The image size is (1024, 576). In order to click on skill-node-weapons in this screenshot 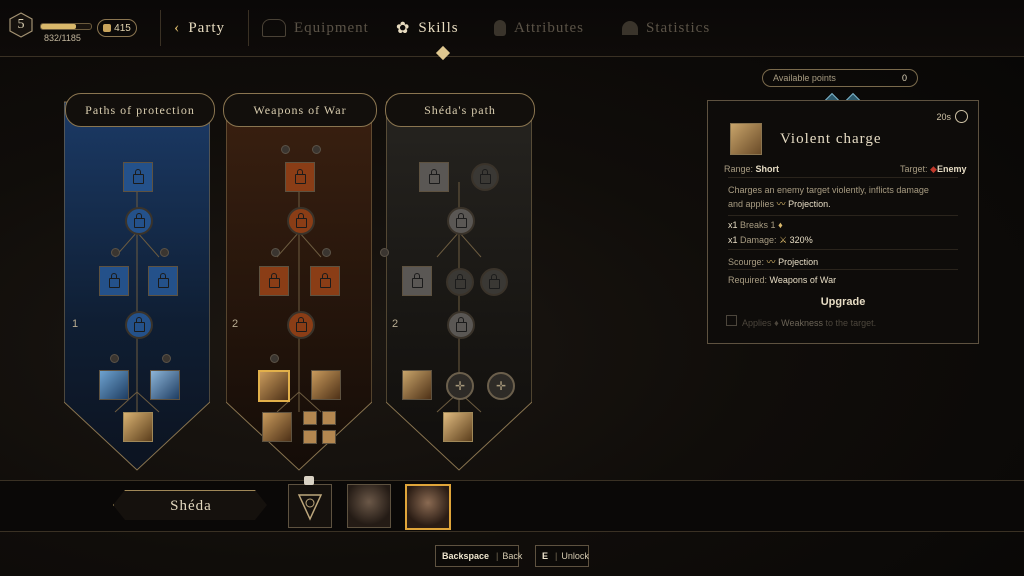, I will do `click(277, 427)`.